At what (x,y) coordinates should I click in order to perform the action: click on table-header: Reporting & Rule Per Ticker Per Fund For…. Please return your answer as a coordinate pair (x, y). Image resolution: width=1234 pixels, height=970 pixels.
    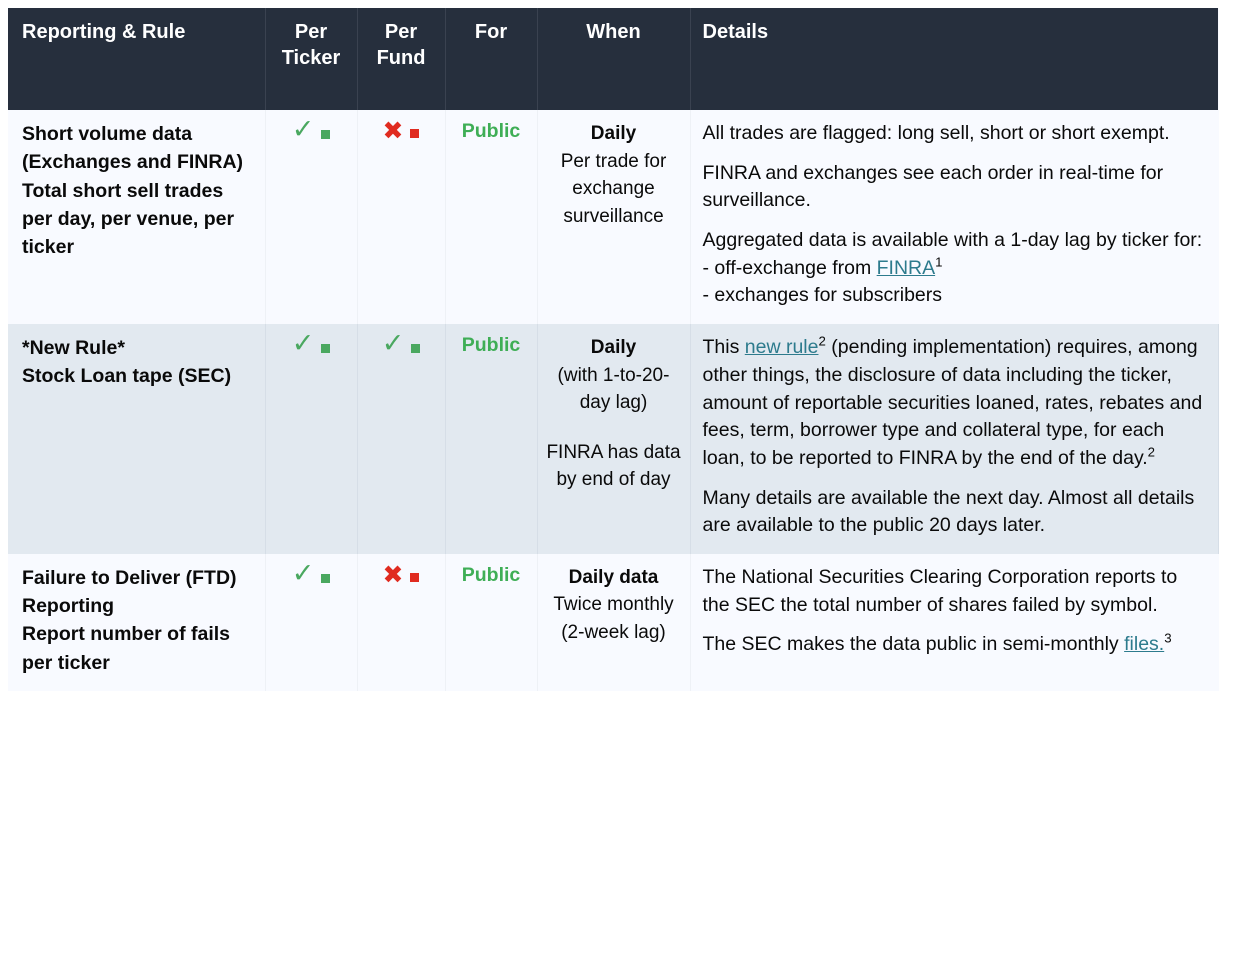
    Looking at the image, I should click on (613, 59).